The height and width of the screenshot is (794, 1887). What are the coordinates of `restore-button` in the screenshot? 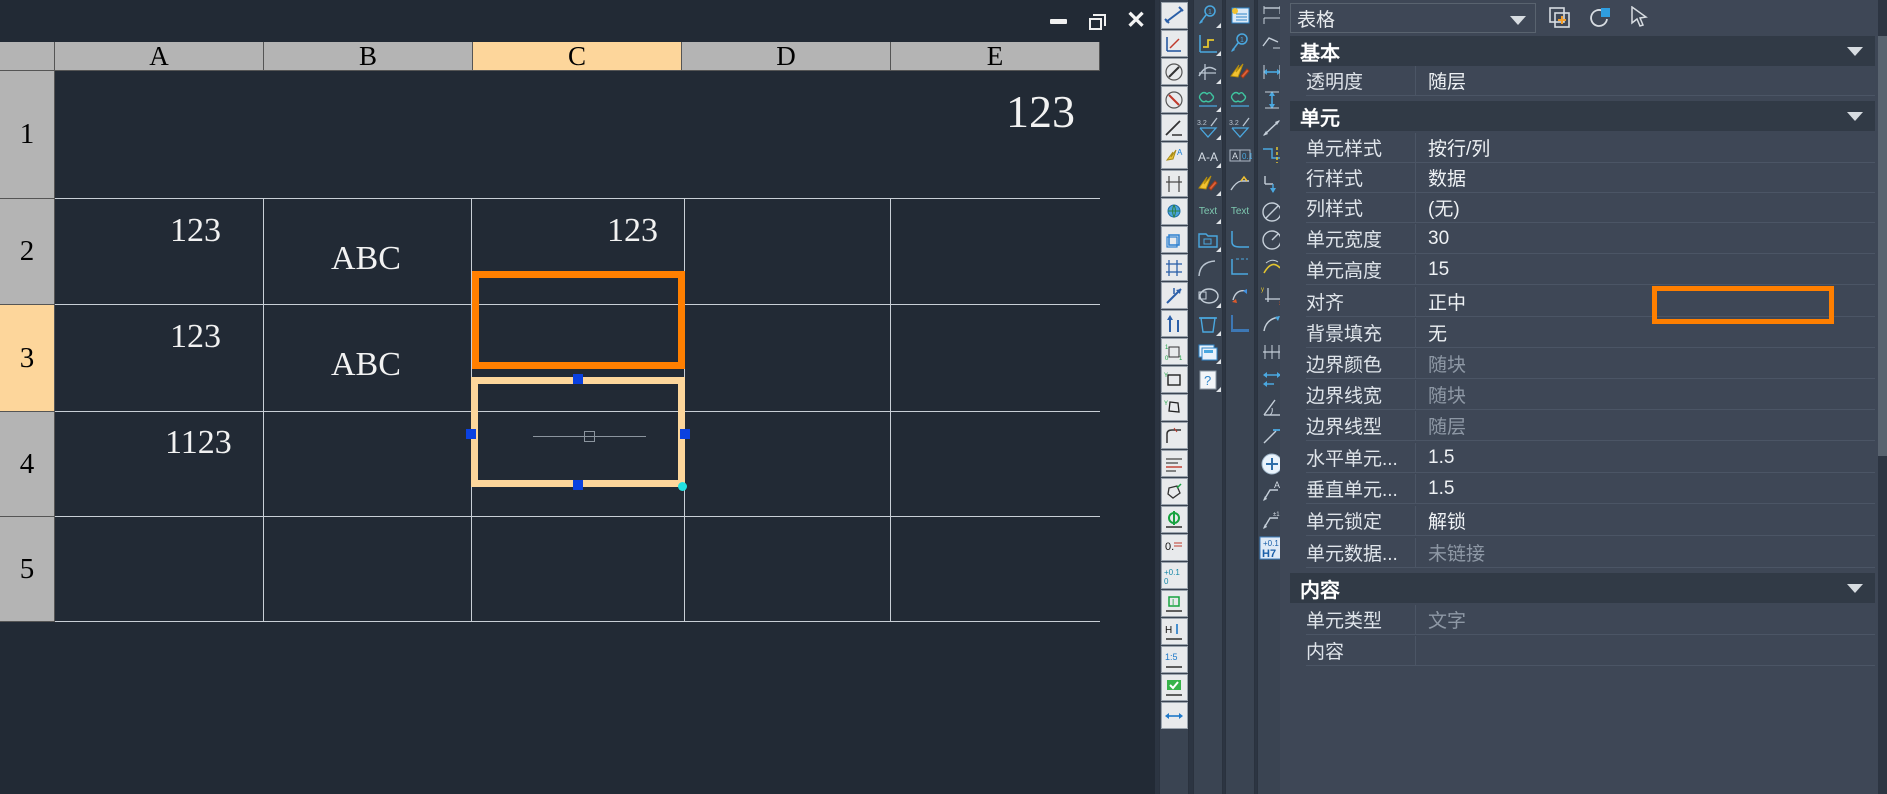 It's located at (1096, 21).